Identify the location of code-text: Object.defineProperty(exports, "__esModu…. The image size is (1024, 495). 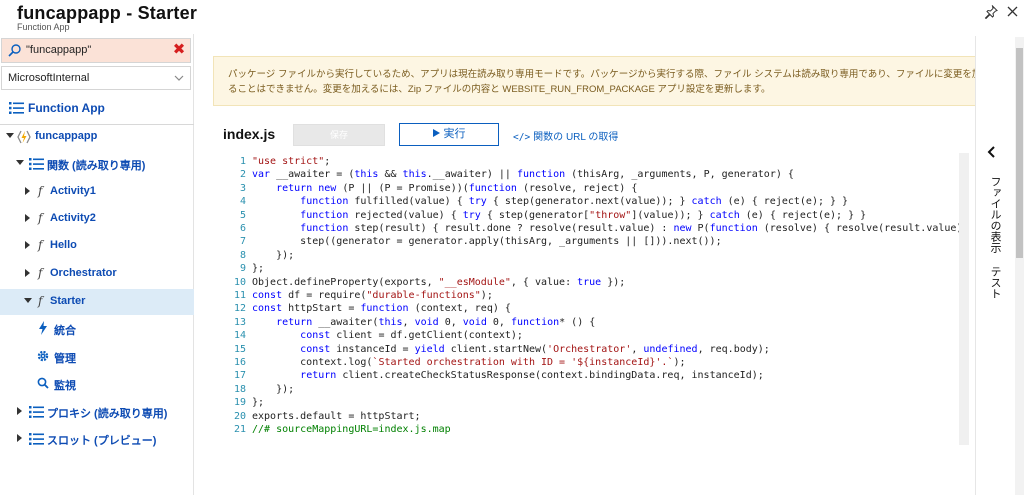
(439, 282).